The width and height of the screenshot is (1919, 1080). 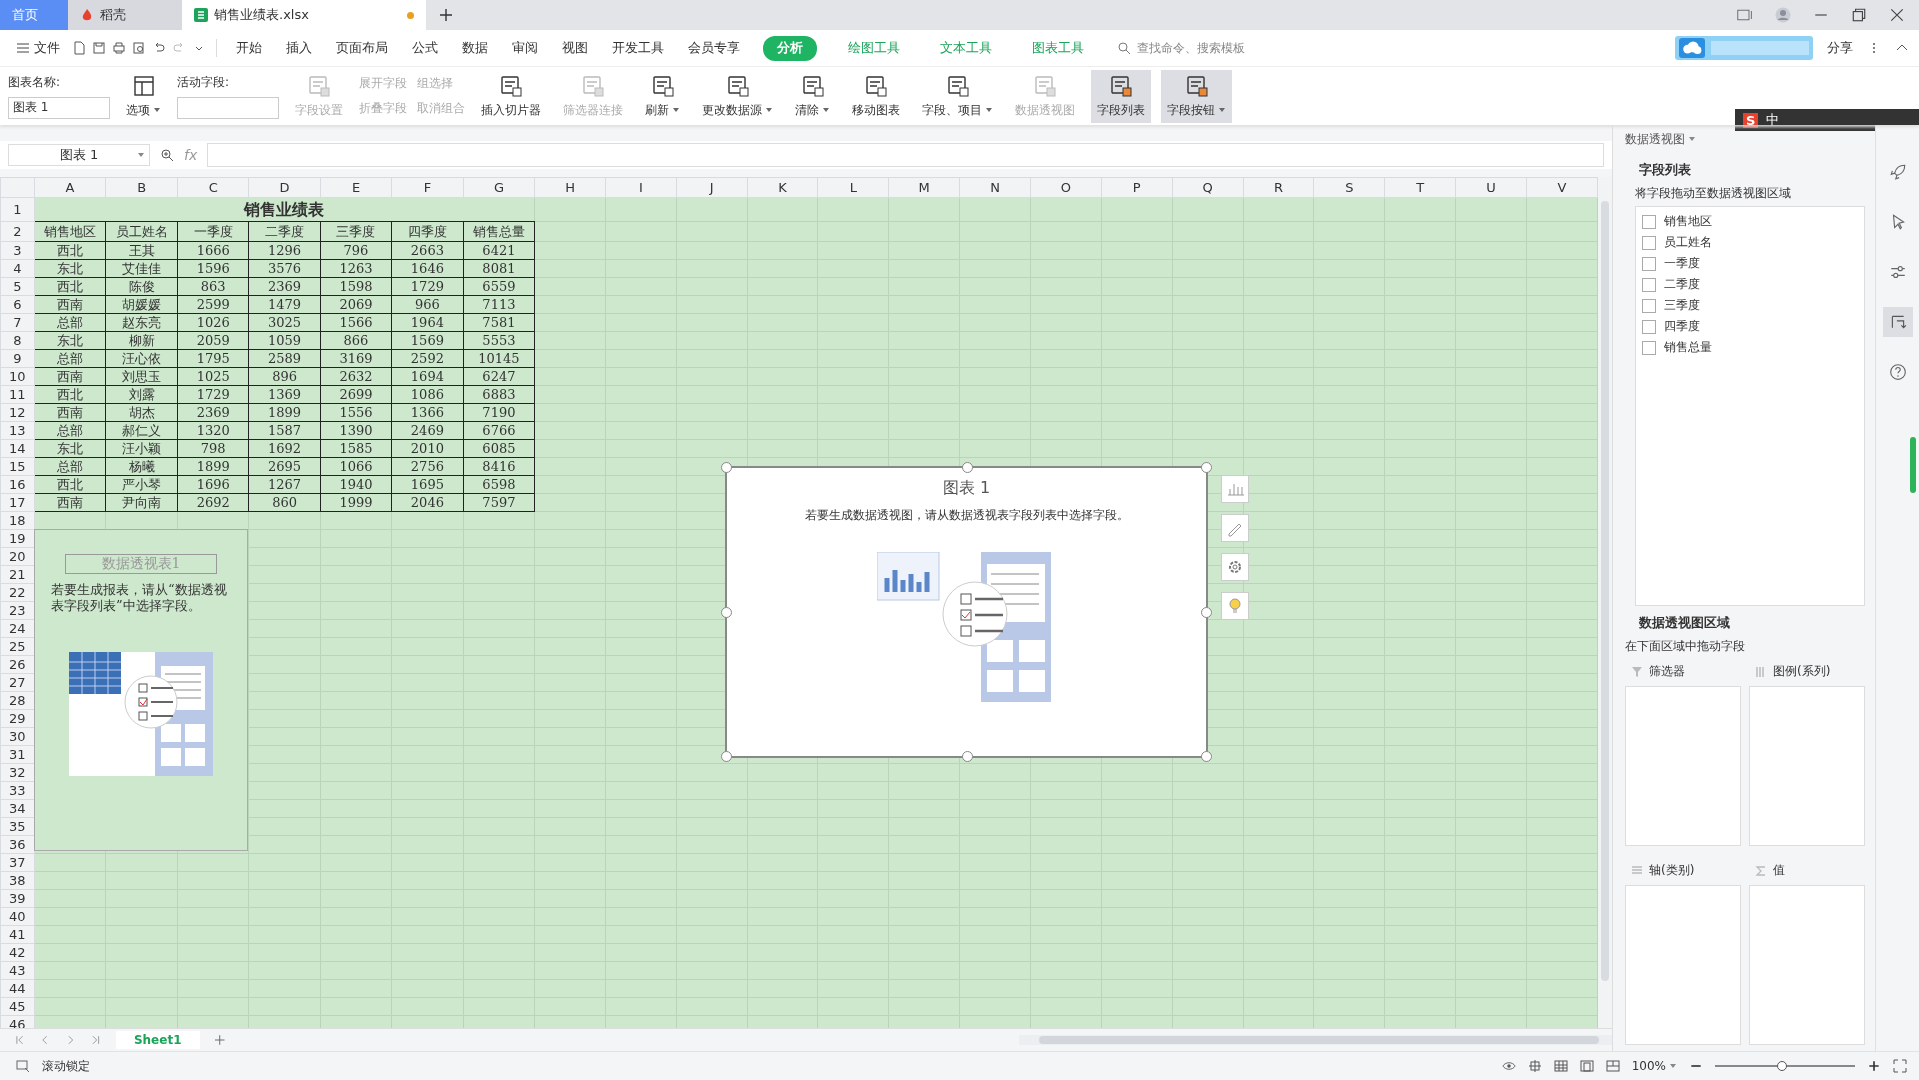 What do you see at coordinates (425, 48) in the screenshot?
I see `ribbon-tab: 公式` at bounding box center [425, 48].